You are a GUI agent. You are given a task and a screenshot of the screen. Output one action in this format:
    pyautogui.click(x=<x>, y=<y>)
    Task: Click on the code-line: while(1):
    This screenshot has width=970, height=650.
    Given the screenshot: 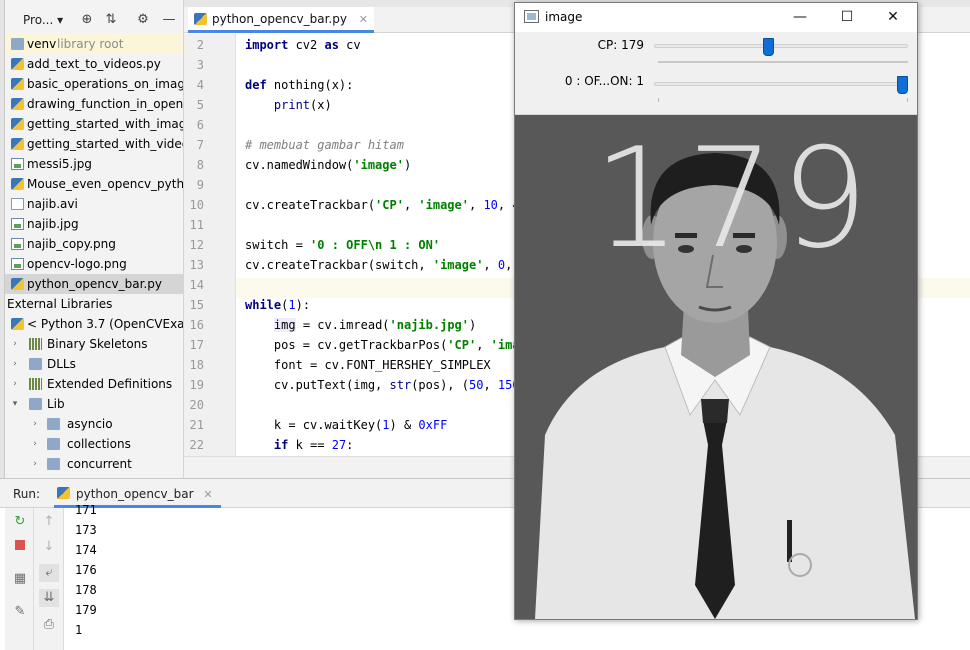 What is the action you would take?
    pyautogui.click(x=277, y=305)
    